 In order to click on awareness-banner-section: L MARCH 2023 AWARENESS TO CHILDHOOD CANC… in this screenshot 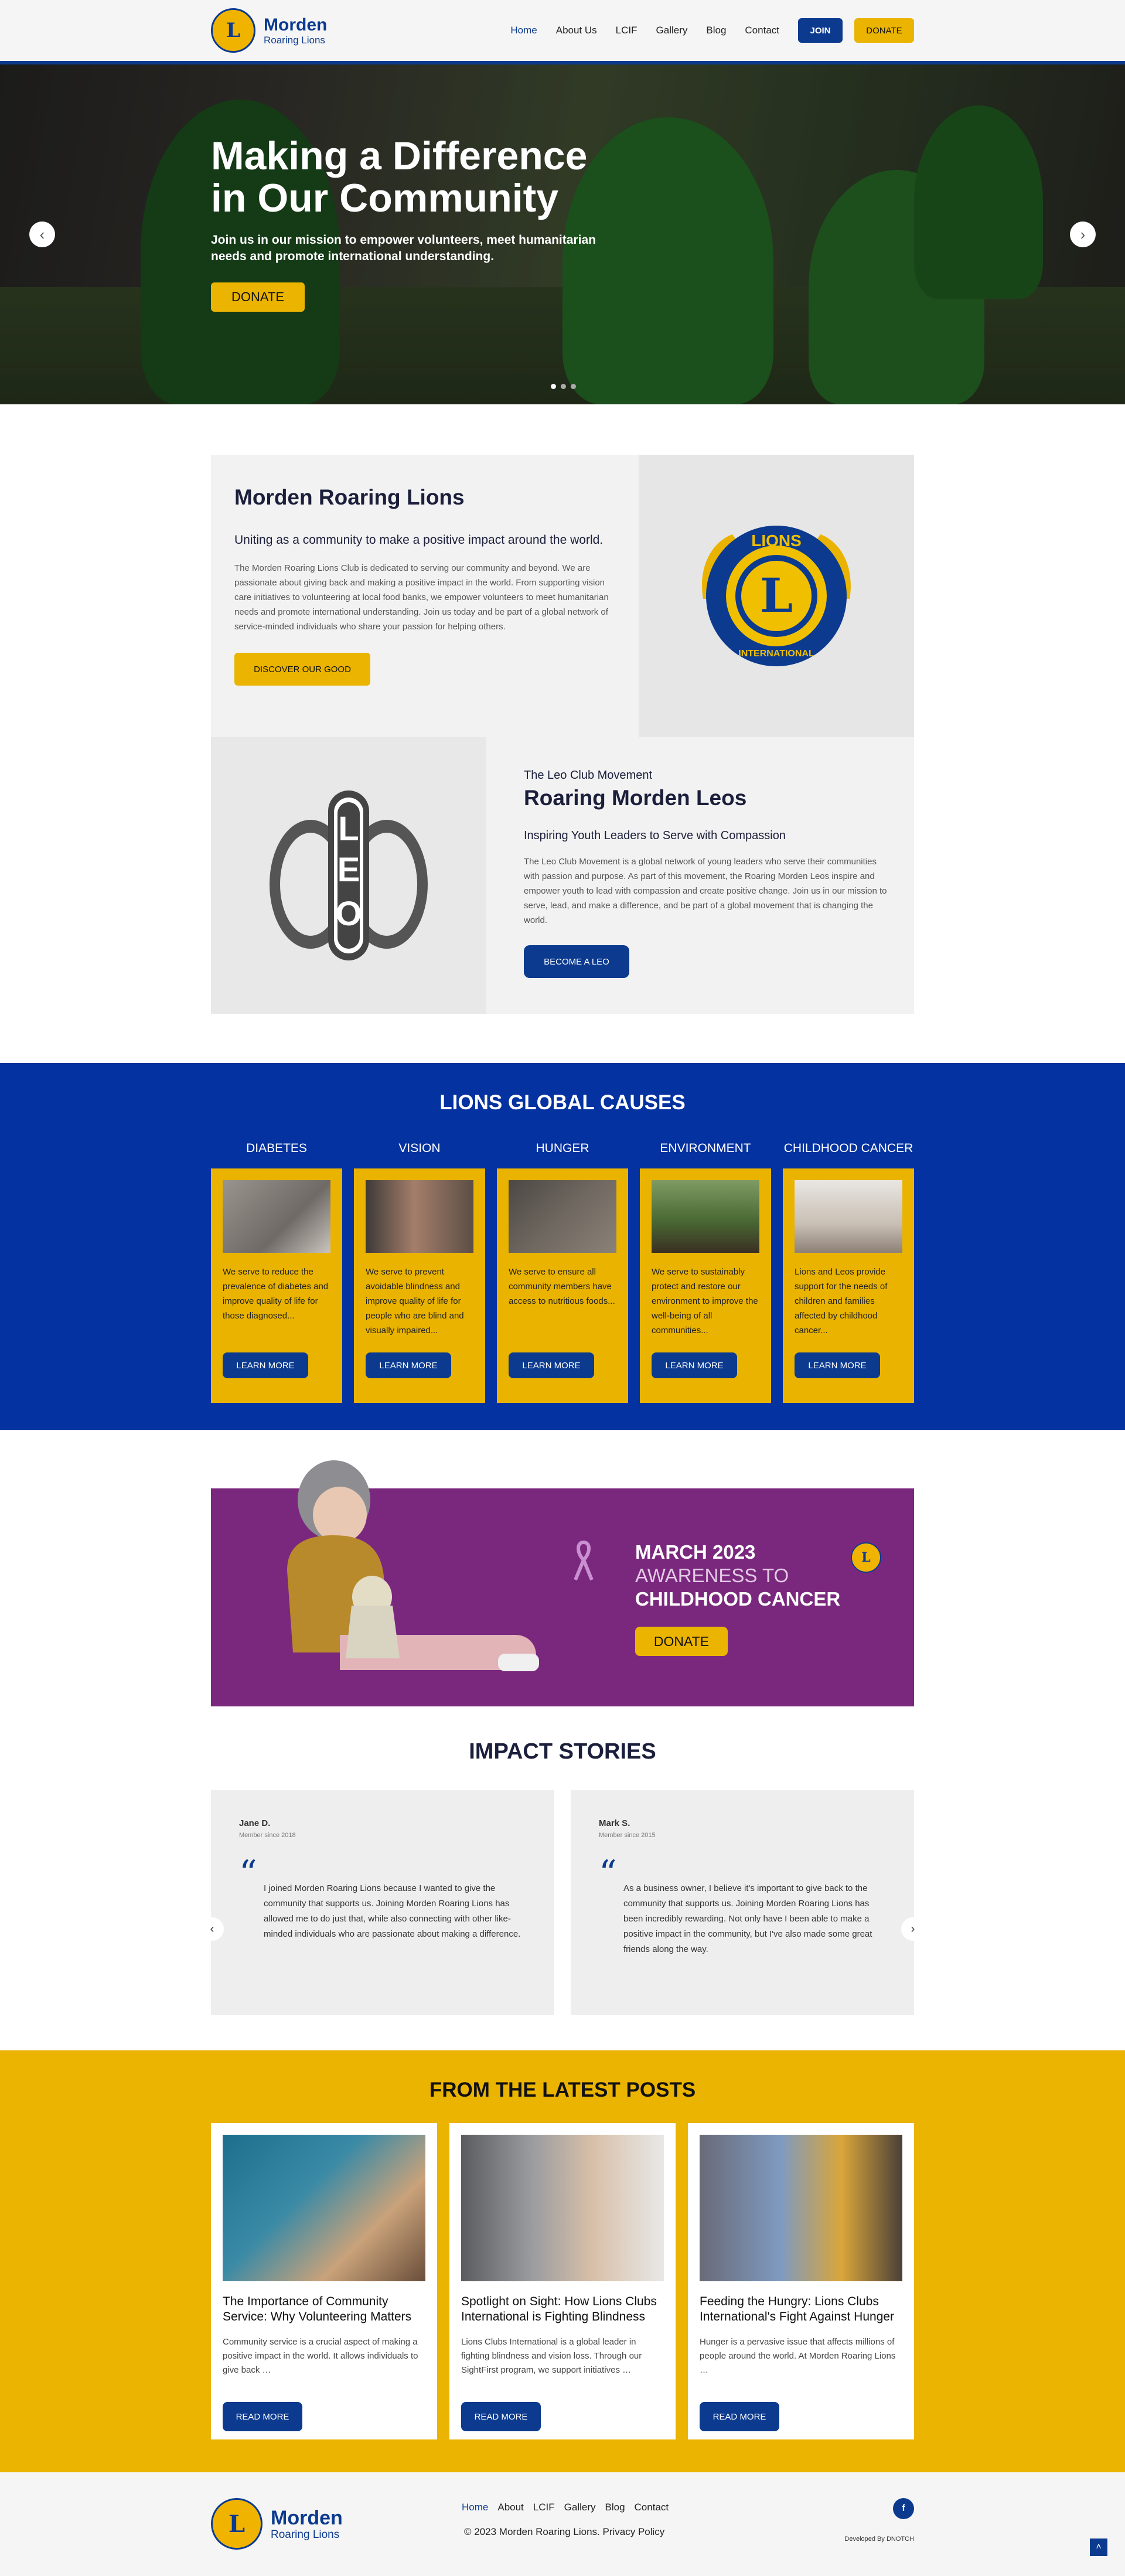, I will do `click(563, 1568)`.